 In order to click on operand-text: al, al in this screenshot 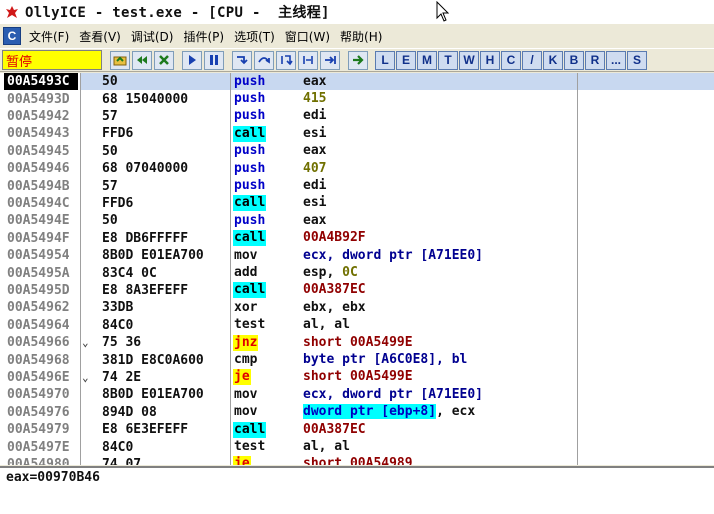, I will do `click(326, 447)`.